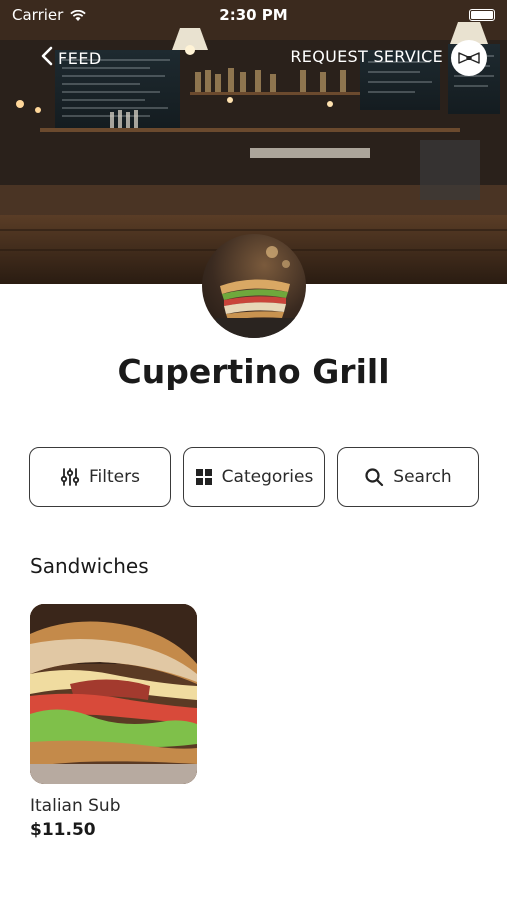 This screenshot has width=507, height=900. What do you see at coordinates (89, 566) in the screenshot?
I see `section-title: Sandwiches` at bounding box center [89, 566].